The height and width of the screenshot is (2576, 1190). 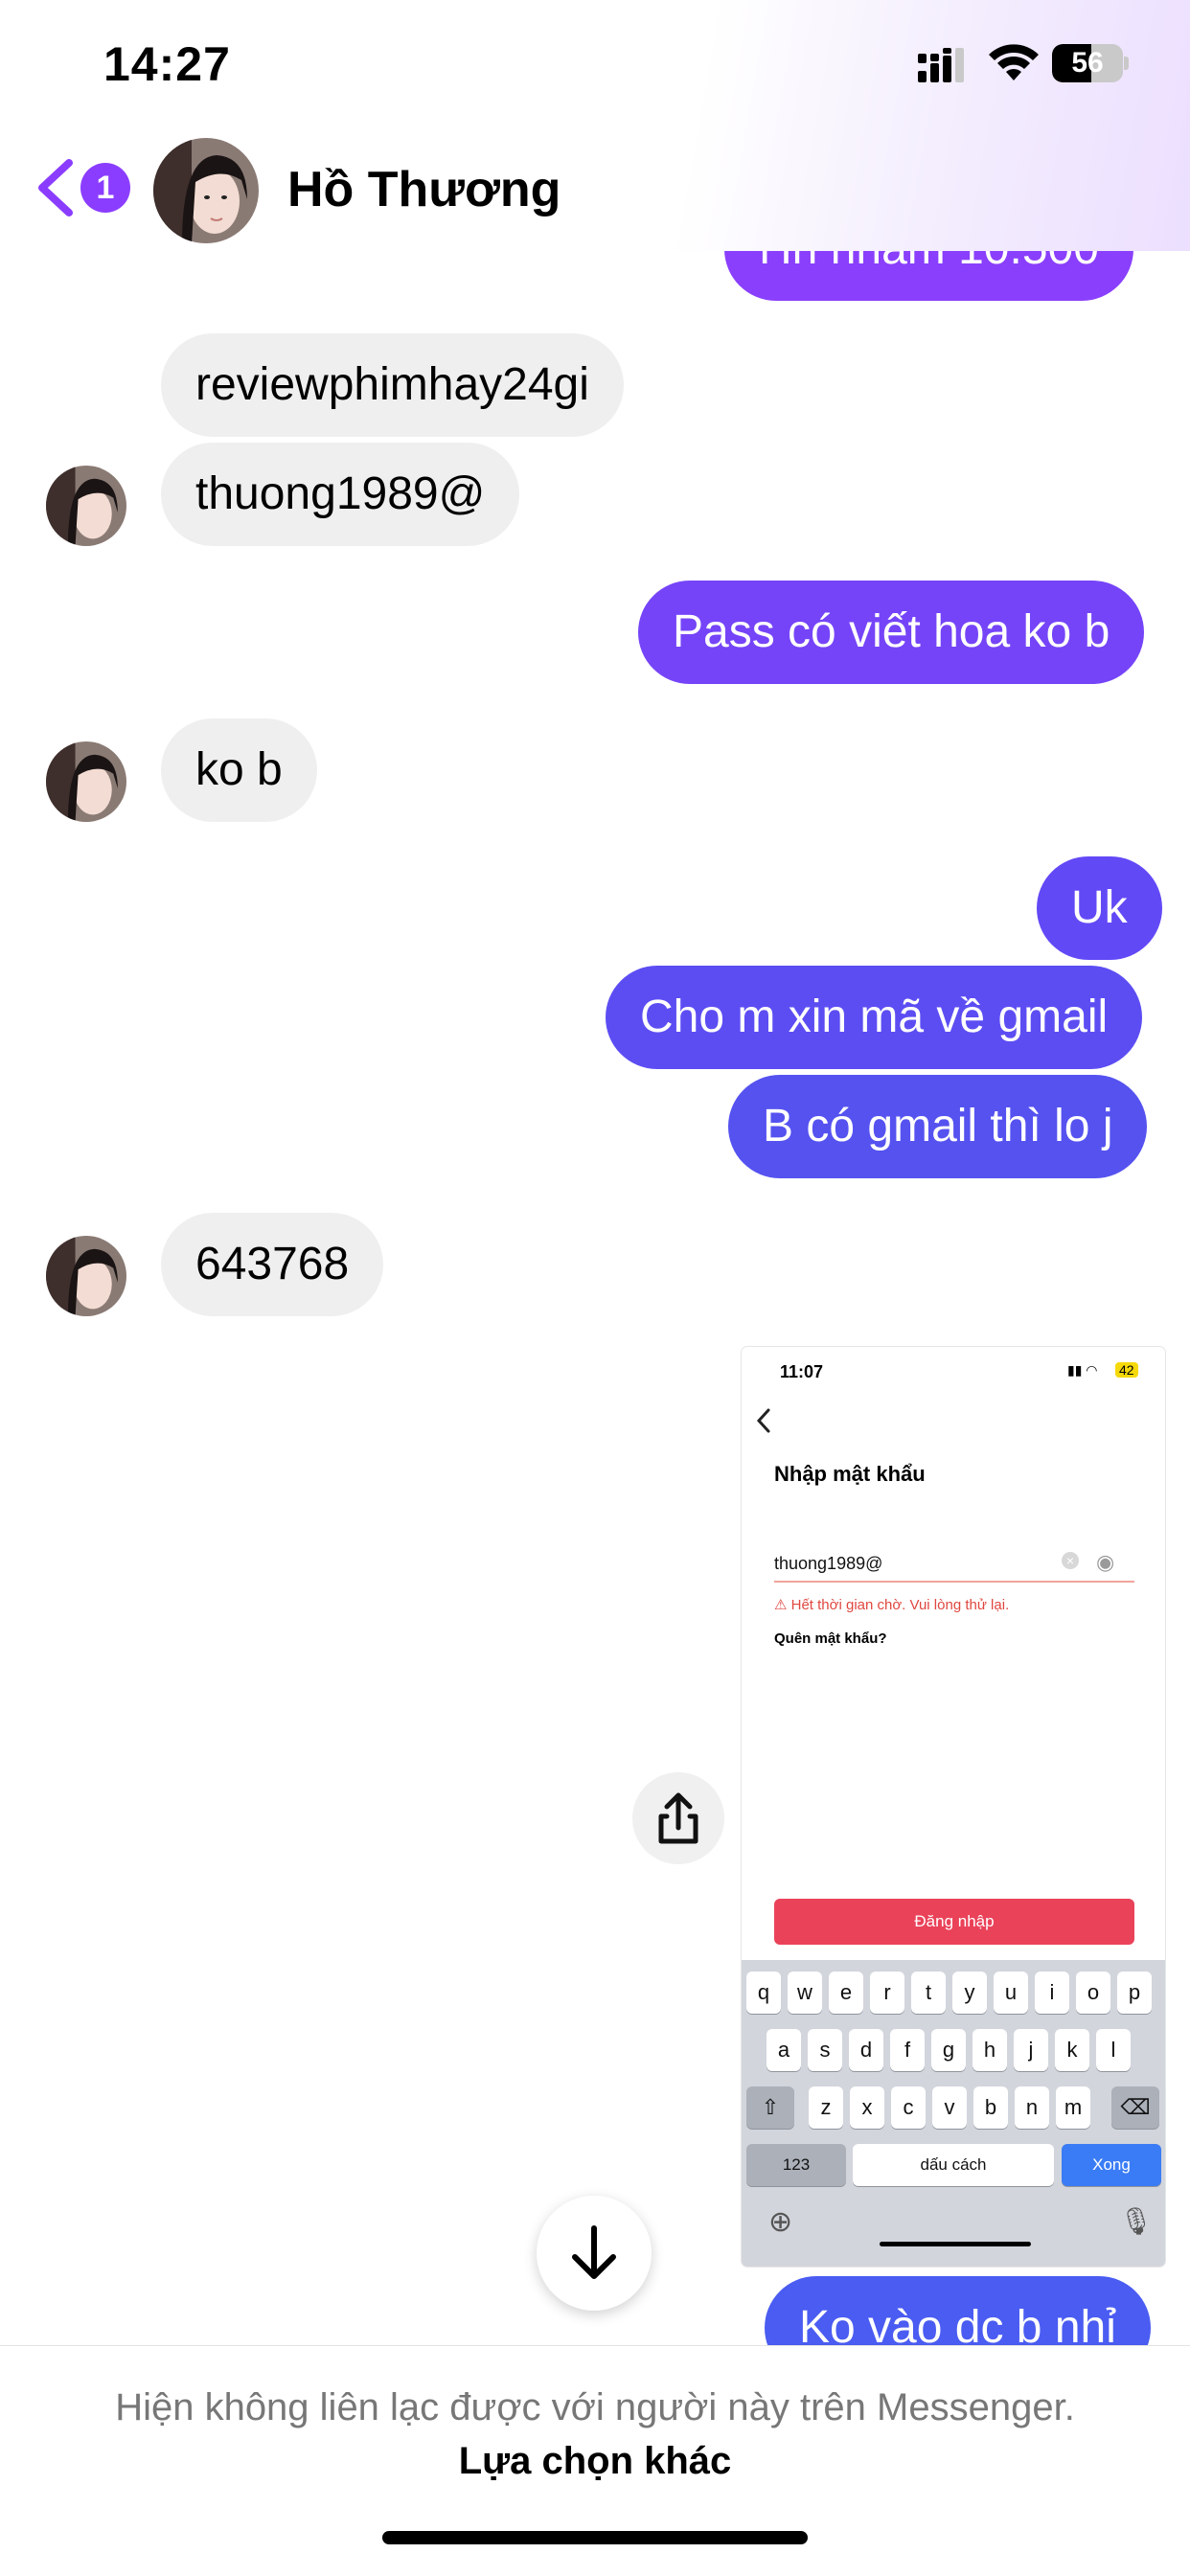 I want to click on message-bubble-outgoing: Pass có viết hoa ko b, so click(x=891, y=632).